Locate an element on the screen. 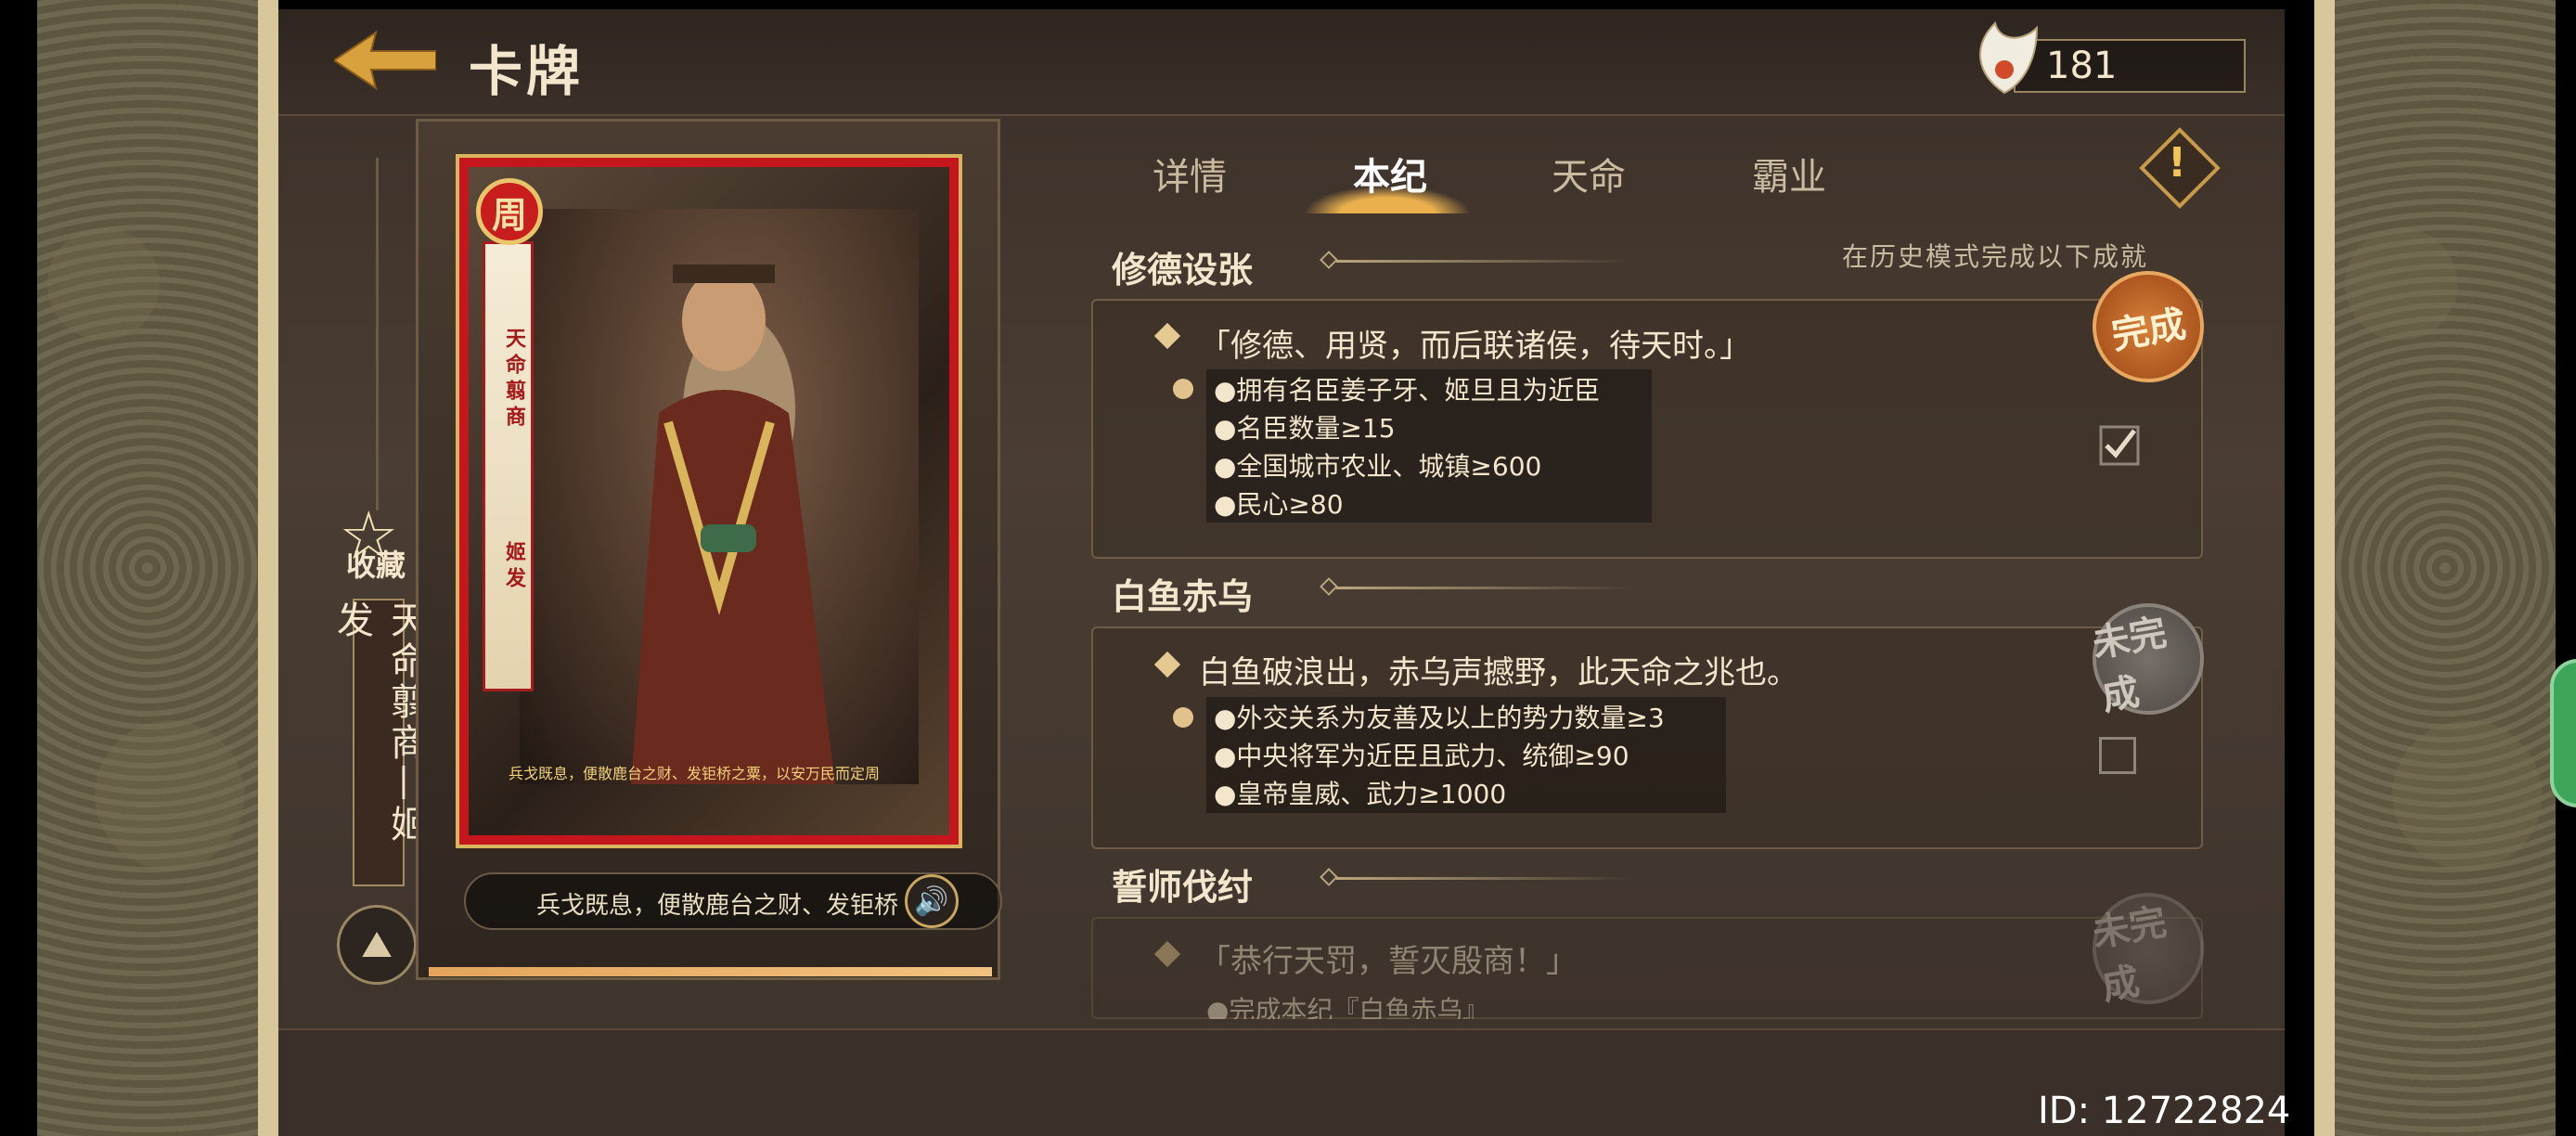  user-id: ID: 12722824 is located at coordinates (2165, 1111).